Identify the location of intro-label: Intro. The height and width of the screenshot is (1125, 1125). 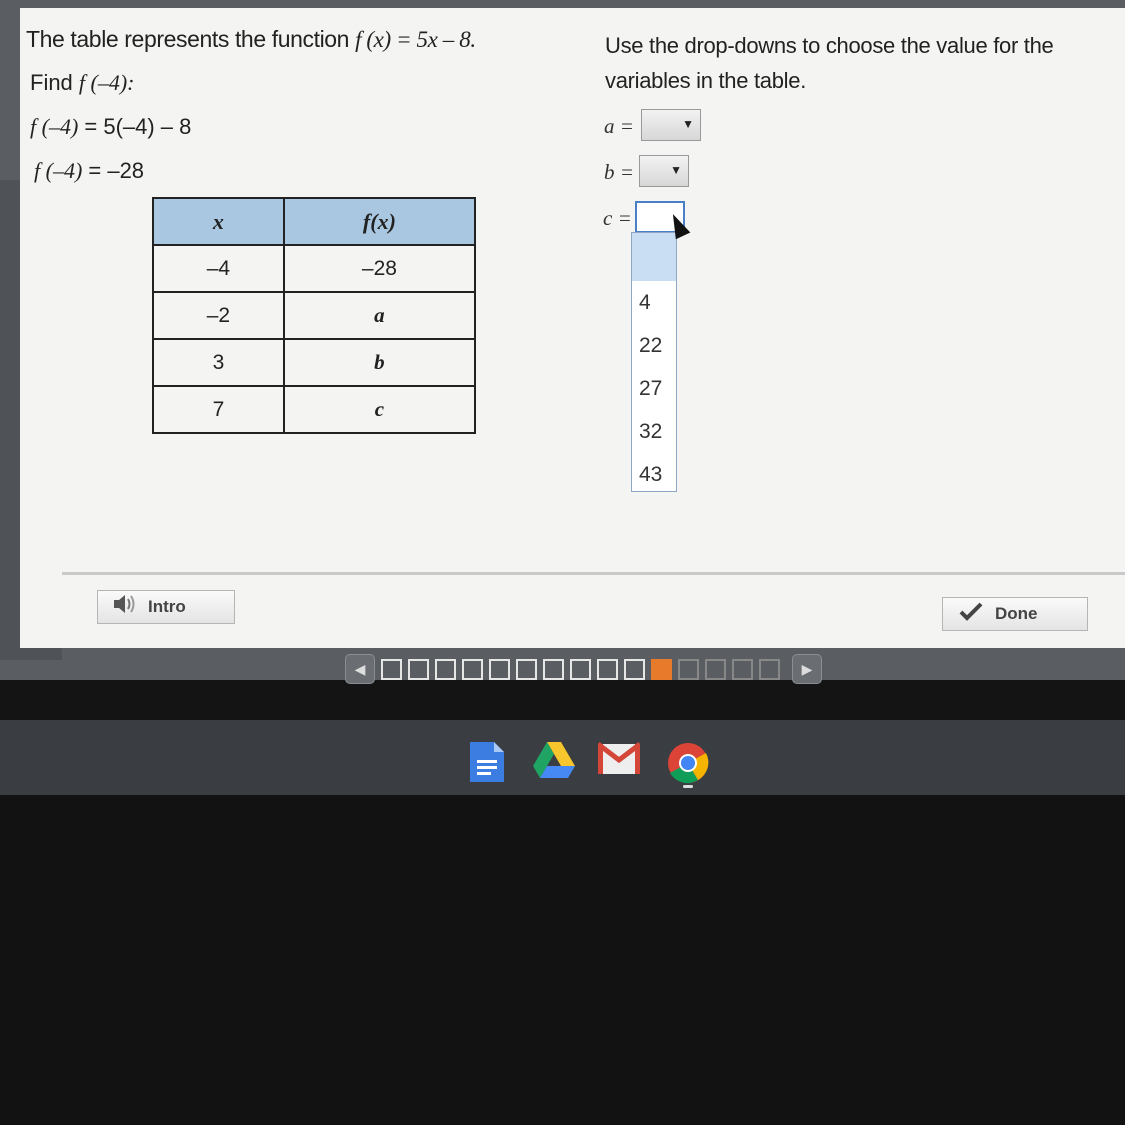
(167, 606).